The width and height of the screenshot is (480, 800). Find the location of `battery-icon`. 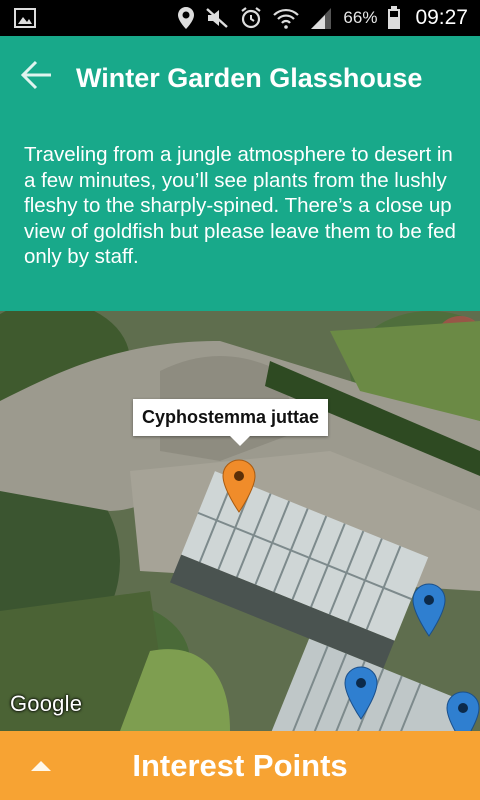

battery-icon is located at coordinates (394, 17).